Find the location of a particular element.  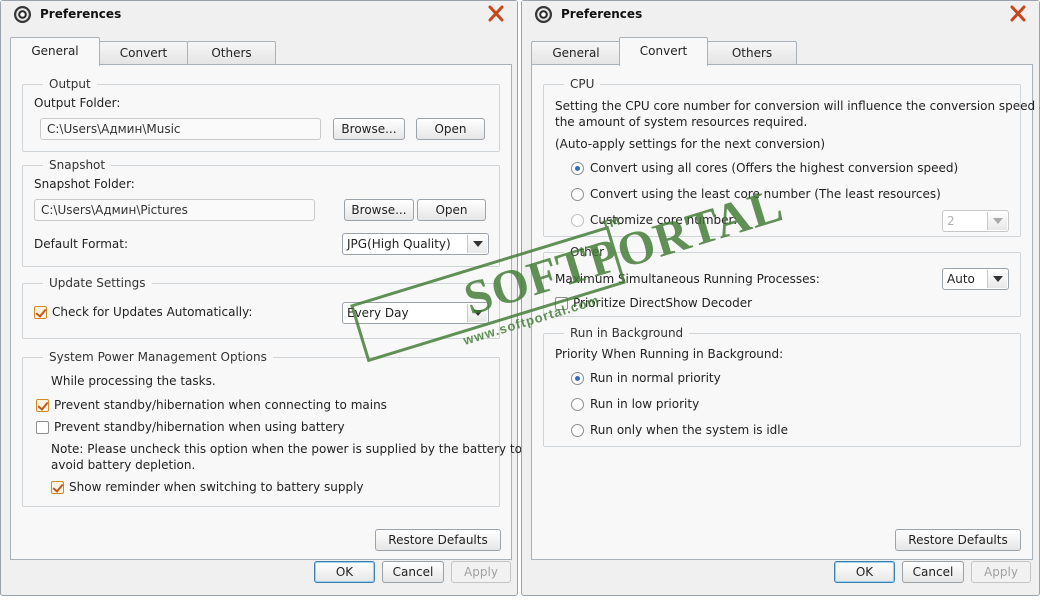

cpu-least-cores-radio is located at coordinates (577, 194).